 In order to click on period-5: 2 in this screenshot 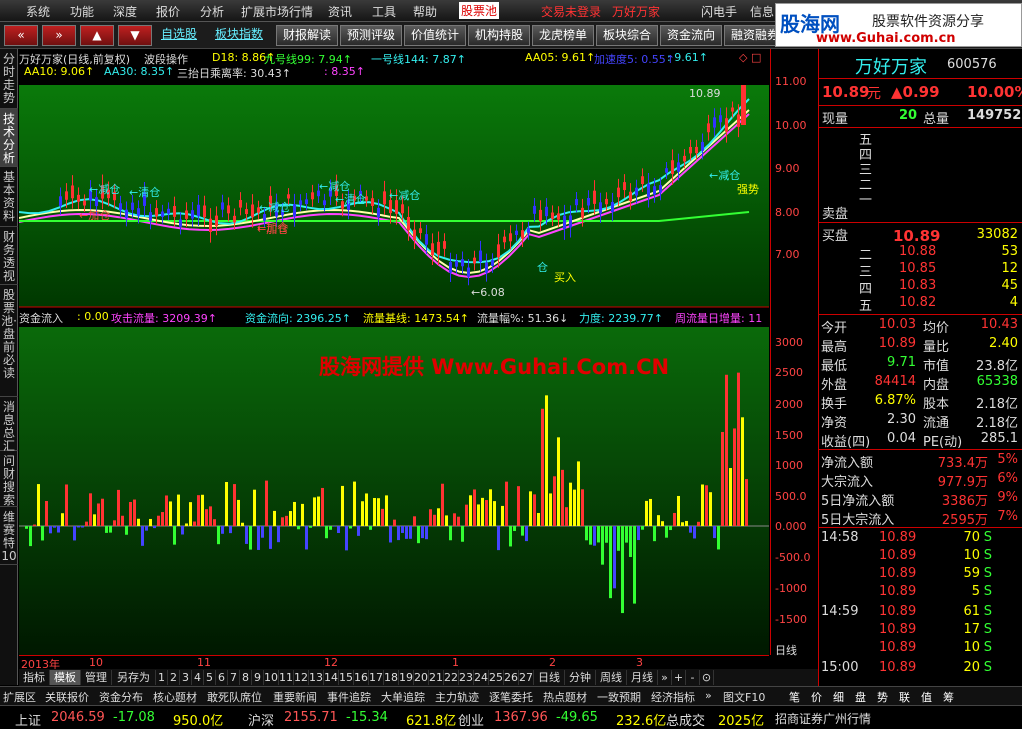, I will do `click(174, 677)`.